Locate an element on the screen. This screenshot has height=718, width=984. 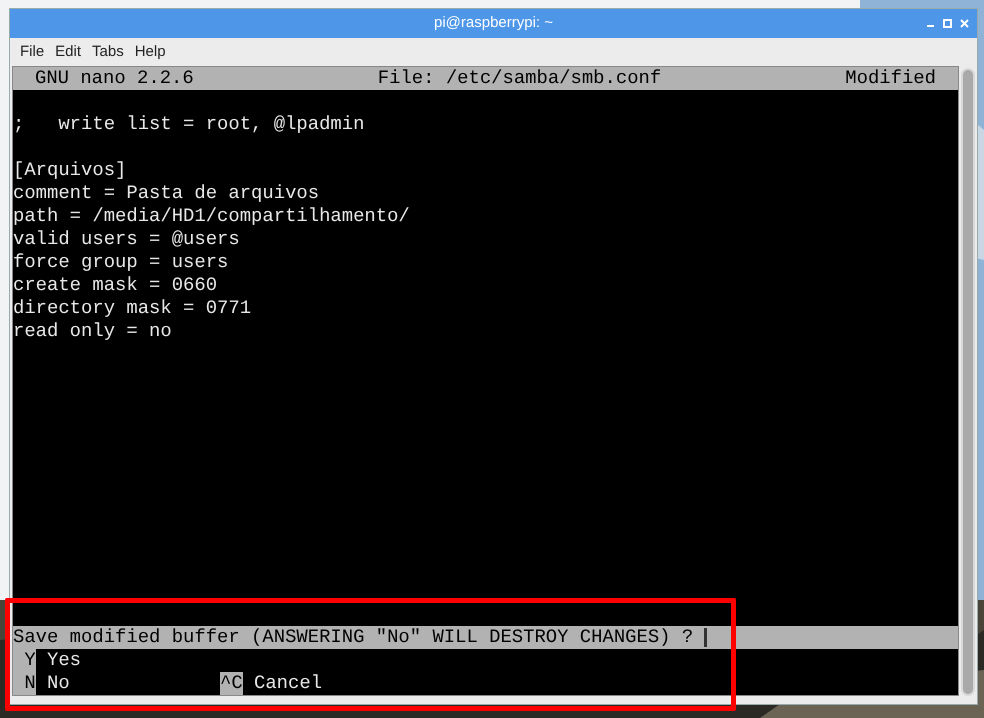
shortcut-key: N is located at coordinates (24, 683).